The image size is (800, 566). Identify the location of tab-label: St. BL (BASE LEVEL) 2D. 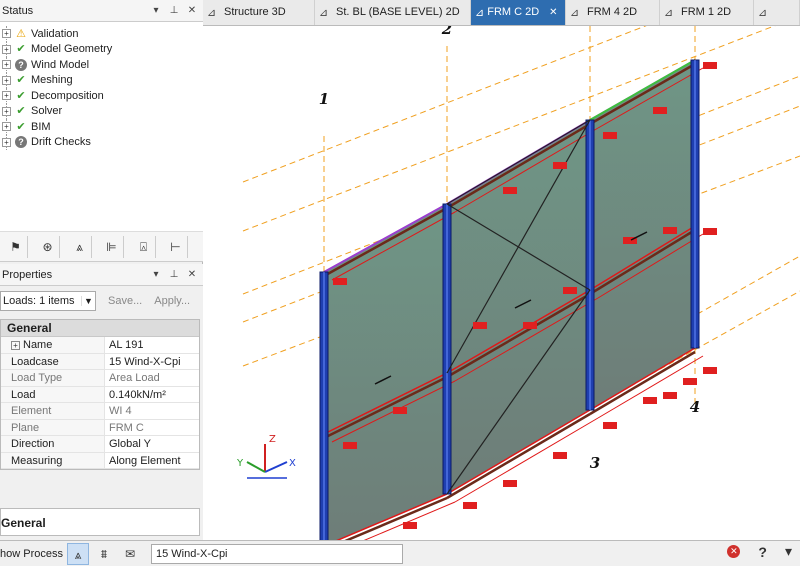
(398, 12).